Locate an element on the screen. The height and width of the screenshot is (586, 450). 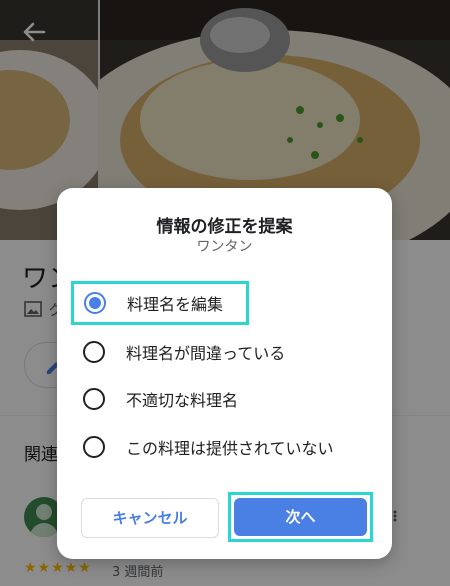
option-label: この料理は提供されていない is located at coordinates (230, 448).